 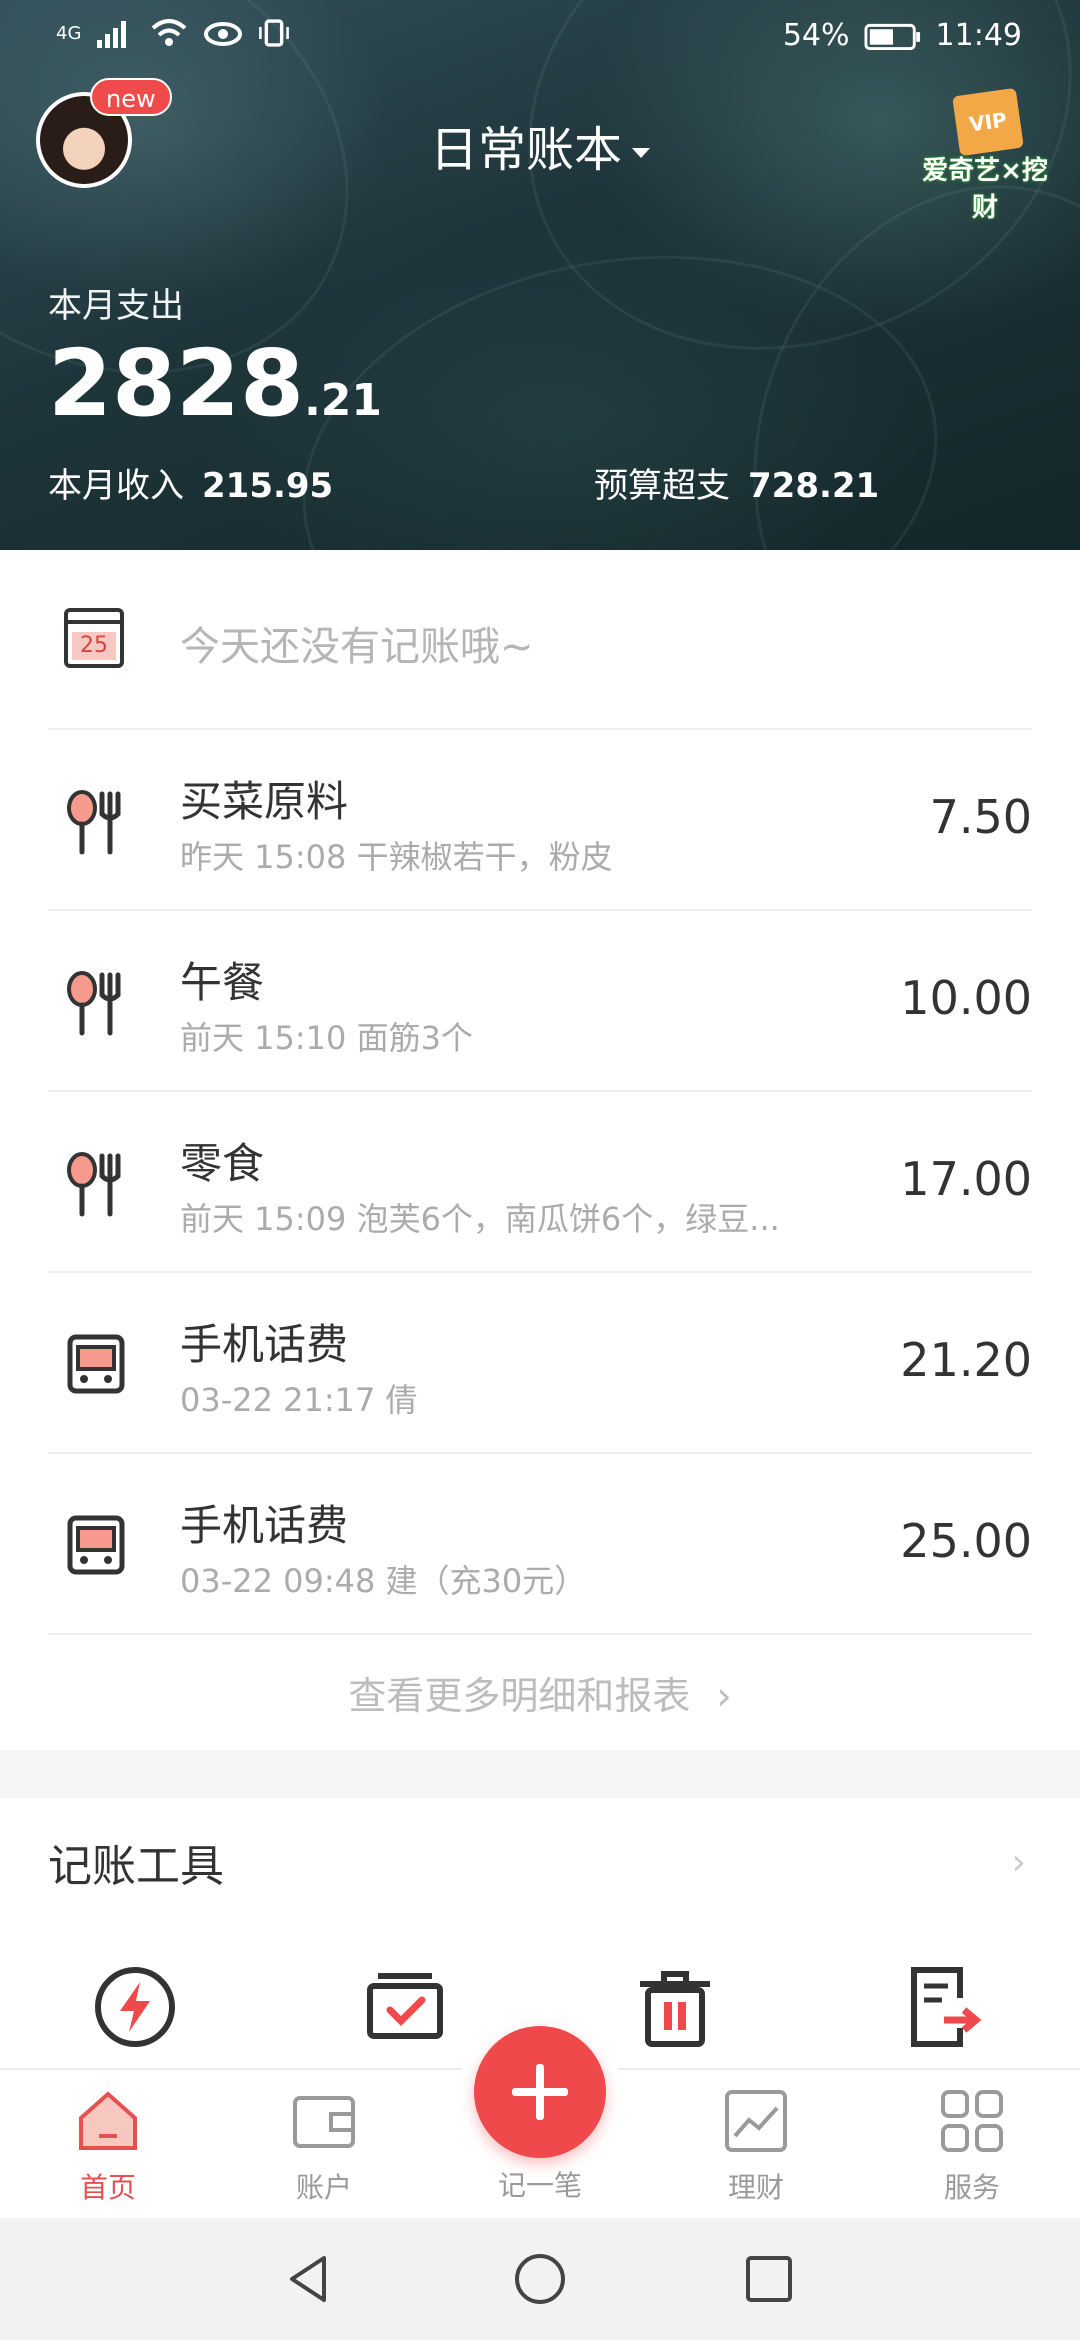 What do you see at coordinates (816, 35) in the screenshot?
I see `battery-percent: 54%` at bounding box center [816, 35].